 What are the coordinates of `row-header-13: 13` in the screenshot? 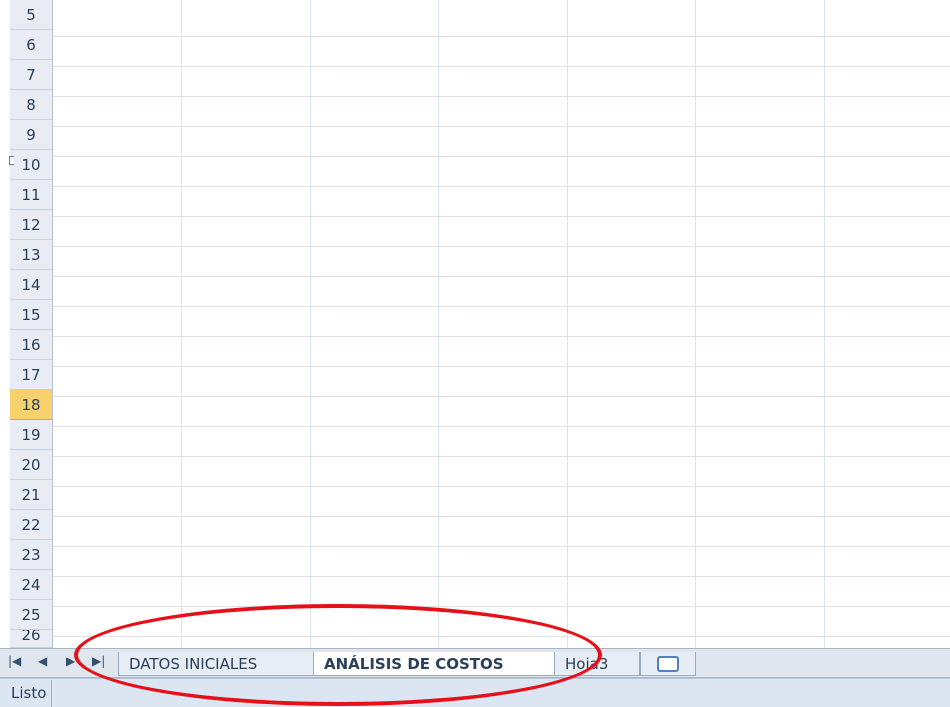 It's located at (31, 255).